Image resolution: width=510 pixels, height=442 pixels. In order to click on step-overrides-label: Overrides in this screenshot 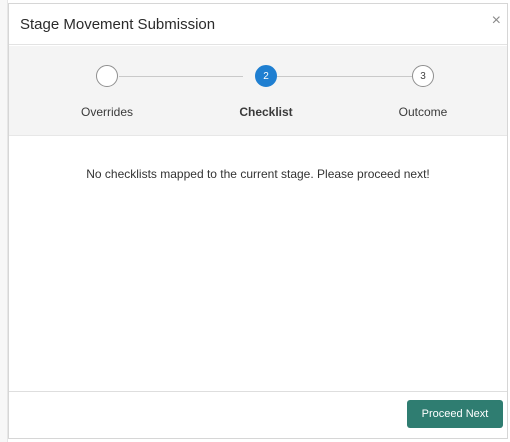, I will do `click(107, 112)`.